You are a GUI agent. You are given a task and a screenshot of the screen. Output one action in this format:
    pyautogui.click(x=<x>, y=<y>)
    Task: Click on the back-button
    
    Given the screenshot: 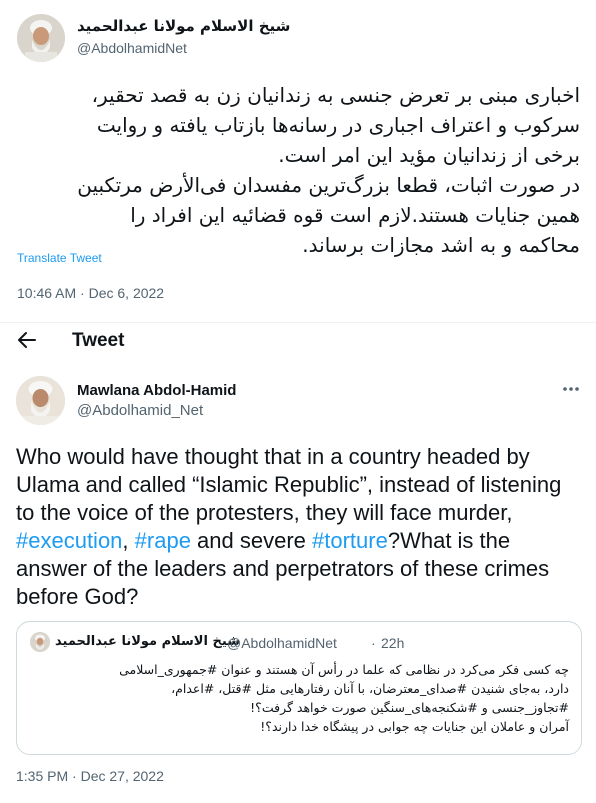 What is the action you would take?
    pyautogui.click(x=27, y=340)
    